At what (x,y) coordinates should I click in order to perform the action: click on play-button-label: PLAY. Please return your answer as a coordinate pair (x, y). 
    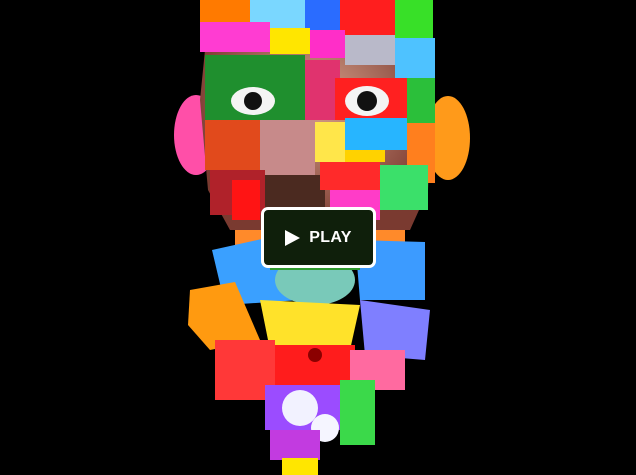
    Looking at the image, I should click on (330, 237).